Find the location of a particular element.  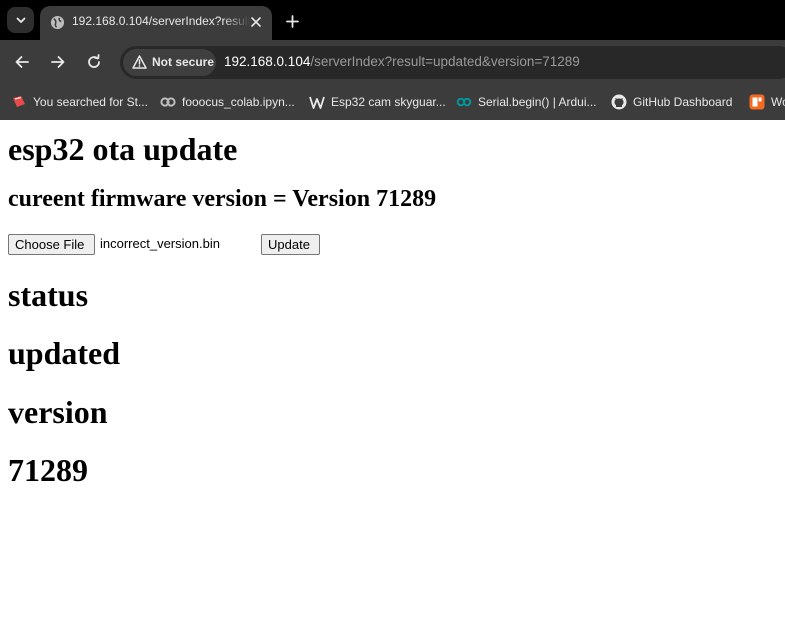

reload-icon is located at coordinates (94, 61).